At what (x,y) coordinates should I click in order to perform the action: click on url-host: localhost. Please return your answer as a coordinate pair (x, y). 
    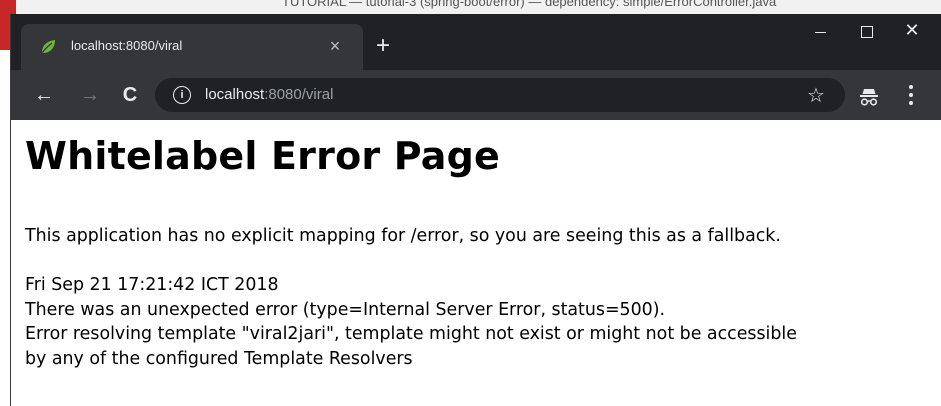
    Looking at the image, I should click on (235, 94).